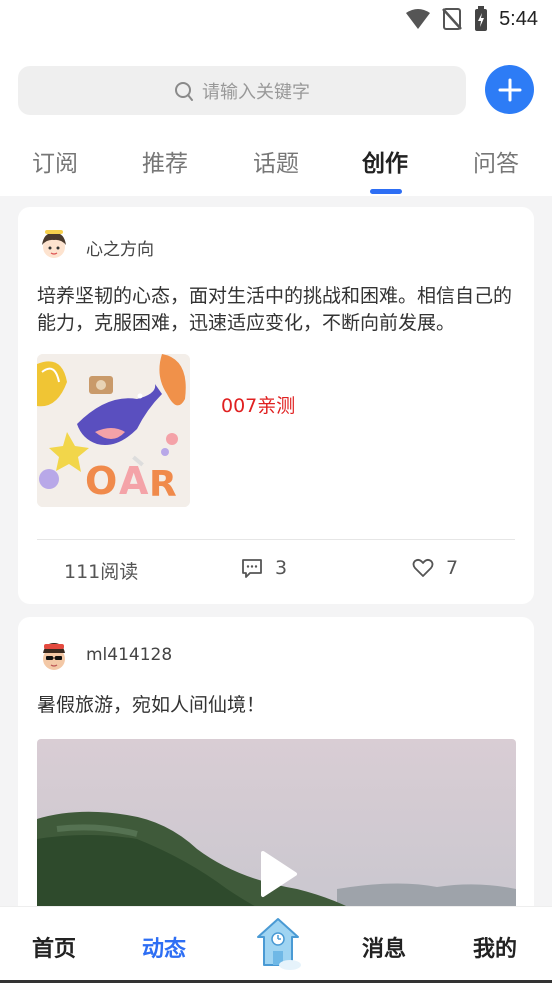 Image resolution: width=552 pixels, height=983 pixels. What do you see at coordinates (164, 947) in the screenshot?
I see `nav-feed: 动态` at bounding box center [164, 947].